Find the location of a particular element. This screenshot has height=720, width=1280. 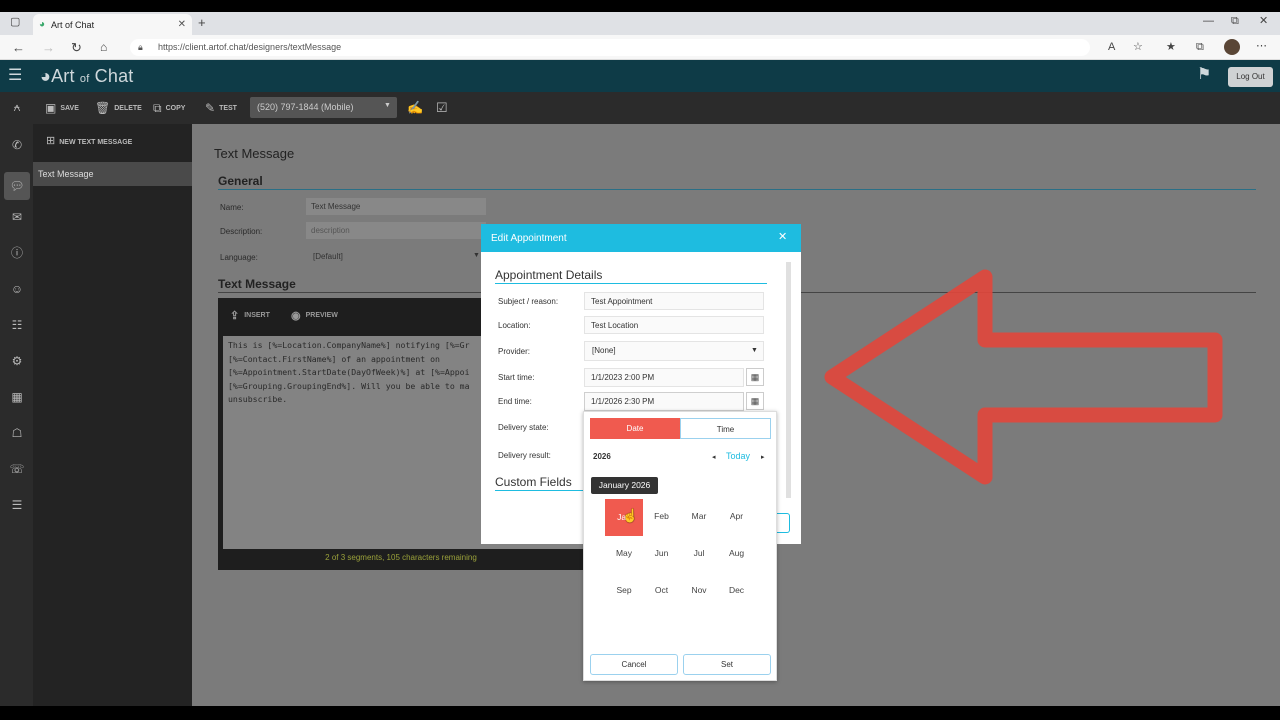

phone-icon: ✆ is located at coordinates (17, 145).